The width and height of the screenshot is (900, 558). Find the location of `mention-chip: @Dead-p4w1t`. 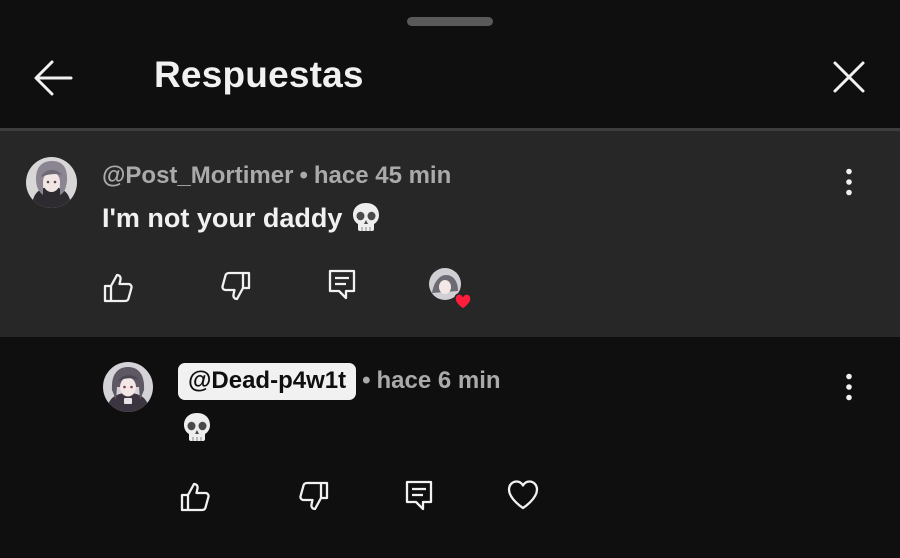

mention-chip: @Dead-p4w1t is located at coordinates (267, 381).